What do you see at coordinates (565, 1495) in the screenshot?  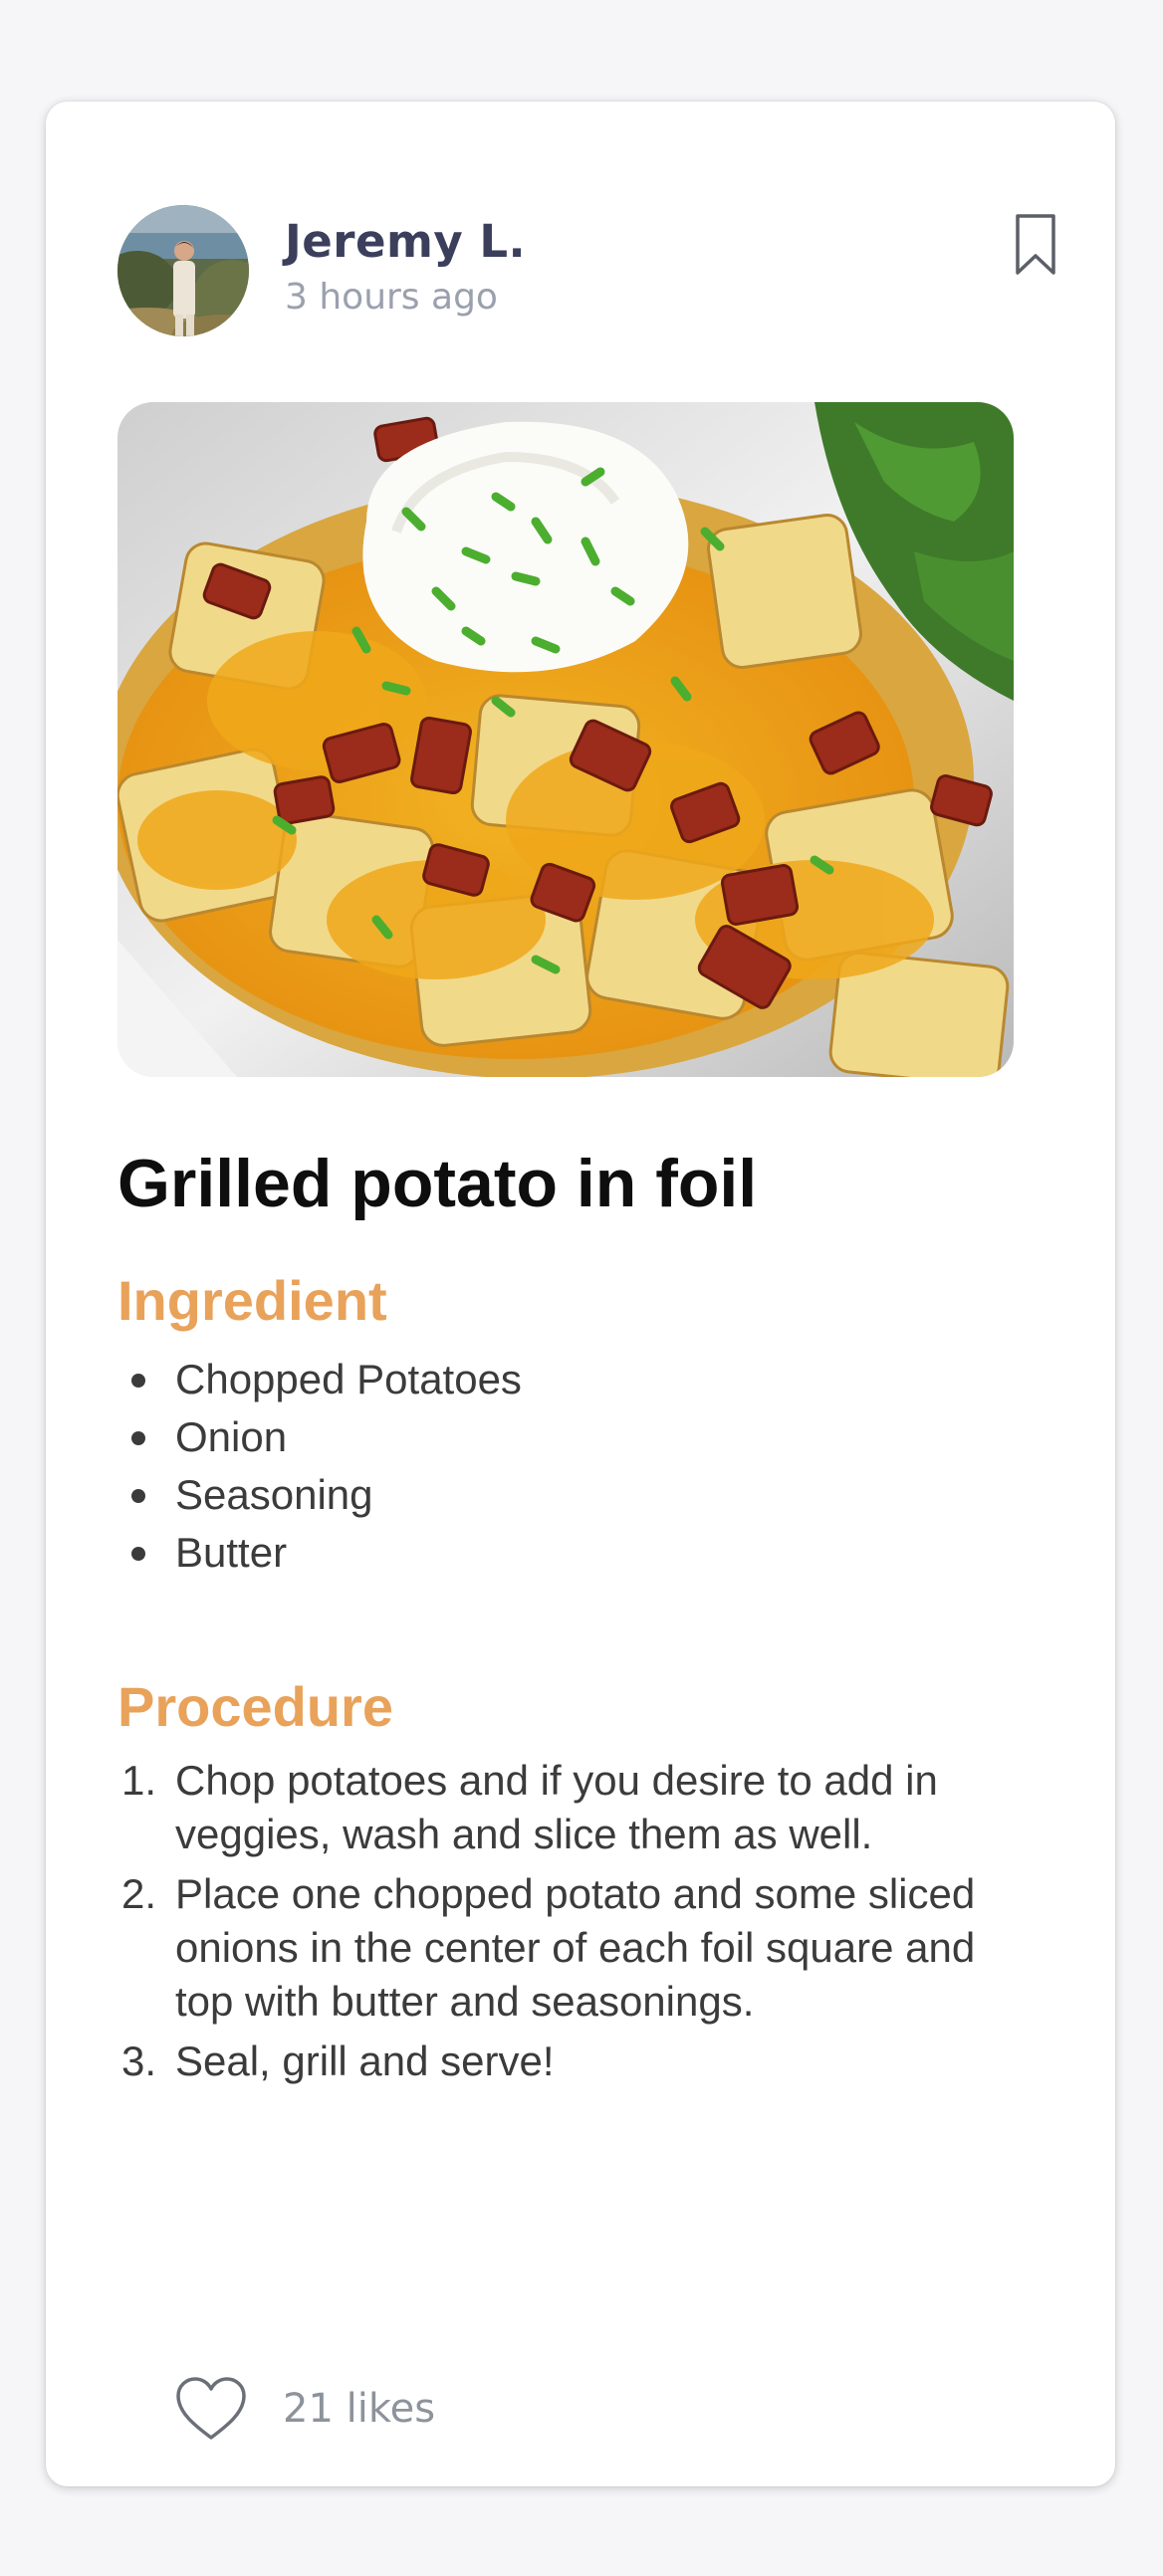 I see `ingredient-item: Seasoning` at bounding box center [565, 1495].